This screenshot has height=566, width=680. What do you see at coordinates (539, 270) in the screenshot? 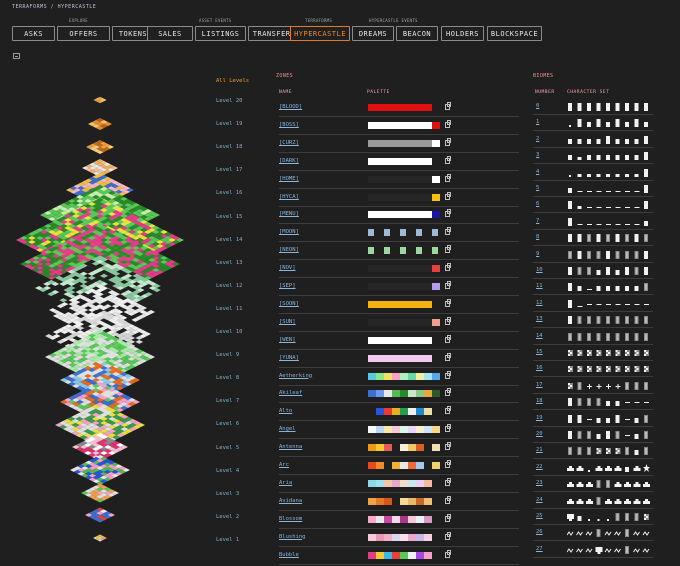
I see `biome-number-link: 10` at bounding box center [539, 270].